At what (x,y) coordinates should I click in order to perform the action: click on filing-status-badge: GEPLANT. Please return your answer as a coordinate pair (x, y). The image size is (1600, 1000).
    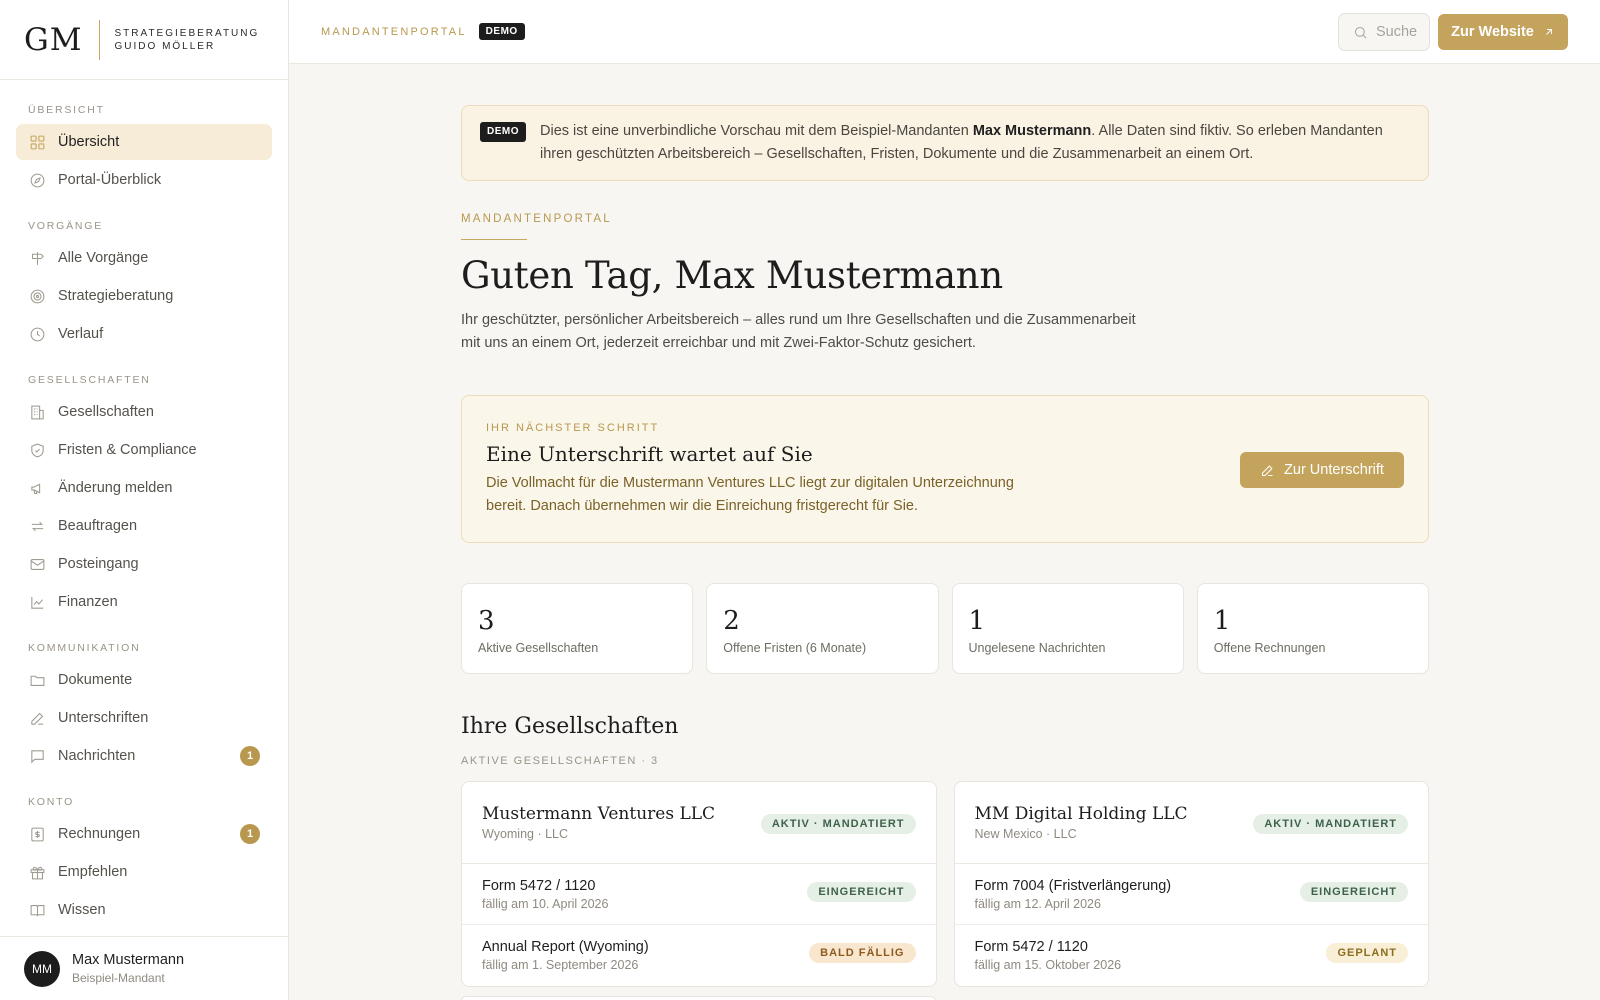
    Looking at the image, I should click on (1367, 953).